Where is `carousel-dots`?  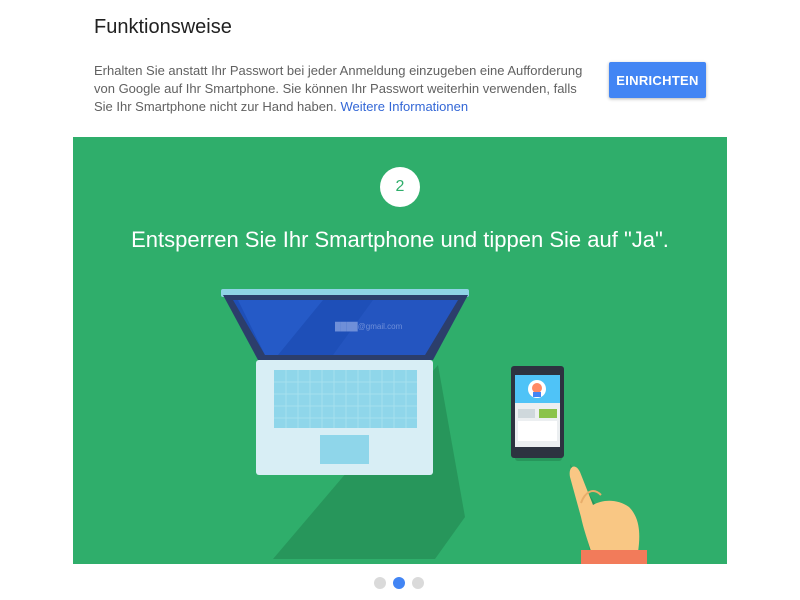 carousel-dots is located at coordinates (399, 583).